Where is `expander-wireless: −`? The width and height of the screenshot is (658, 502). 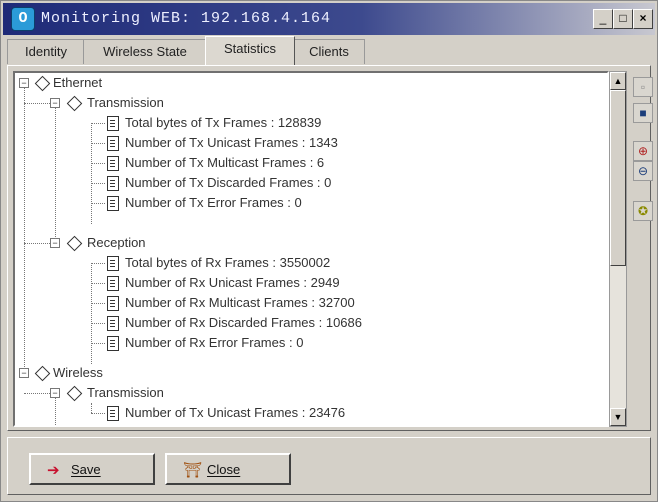 expander-wireless: − is located at coordinates (24, 373).